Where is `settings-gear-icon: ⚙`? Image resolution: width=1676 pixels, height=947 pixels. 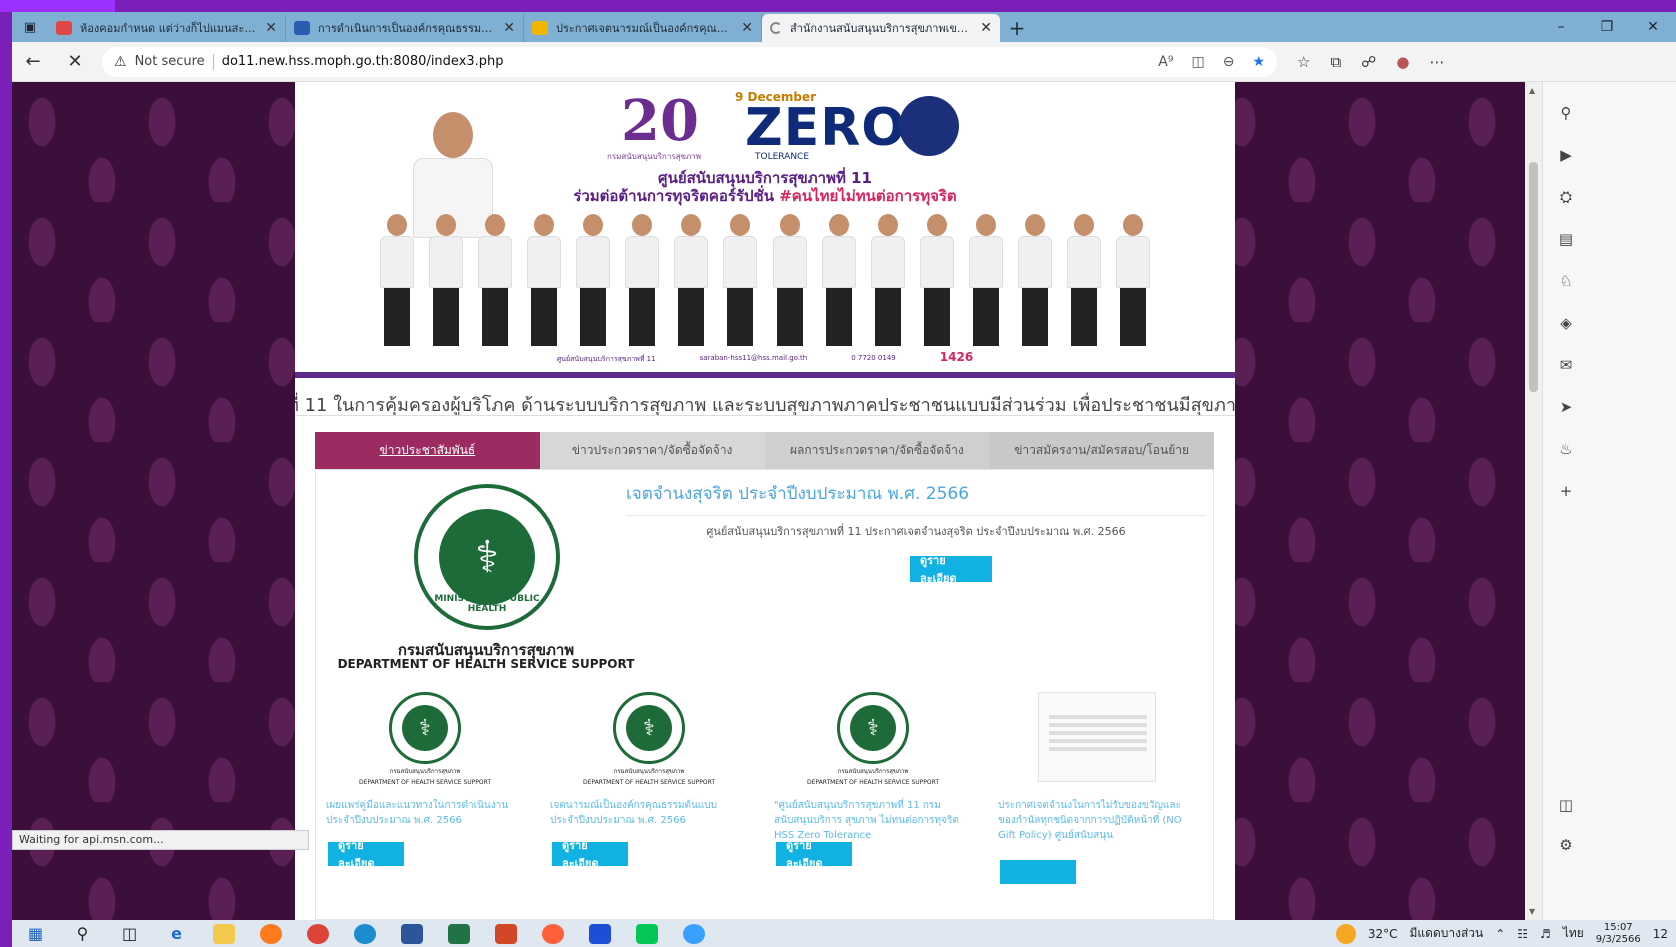
settings-gear-icon: ⚙ is located at coordinates (1566, 845).